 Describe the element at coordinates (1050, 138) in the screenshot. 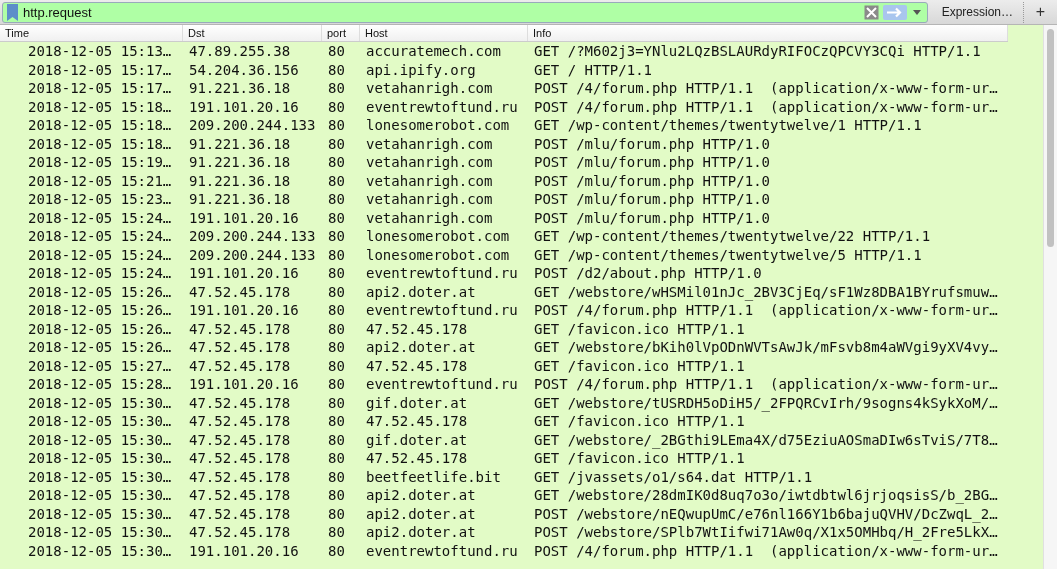

I see `scrollbar-thumb` at that location.